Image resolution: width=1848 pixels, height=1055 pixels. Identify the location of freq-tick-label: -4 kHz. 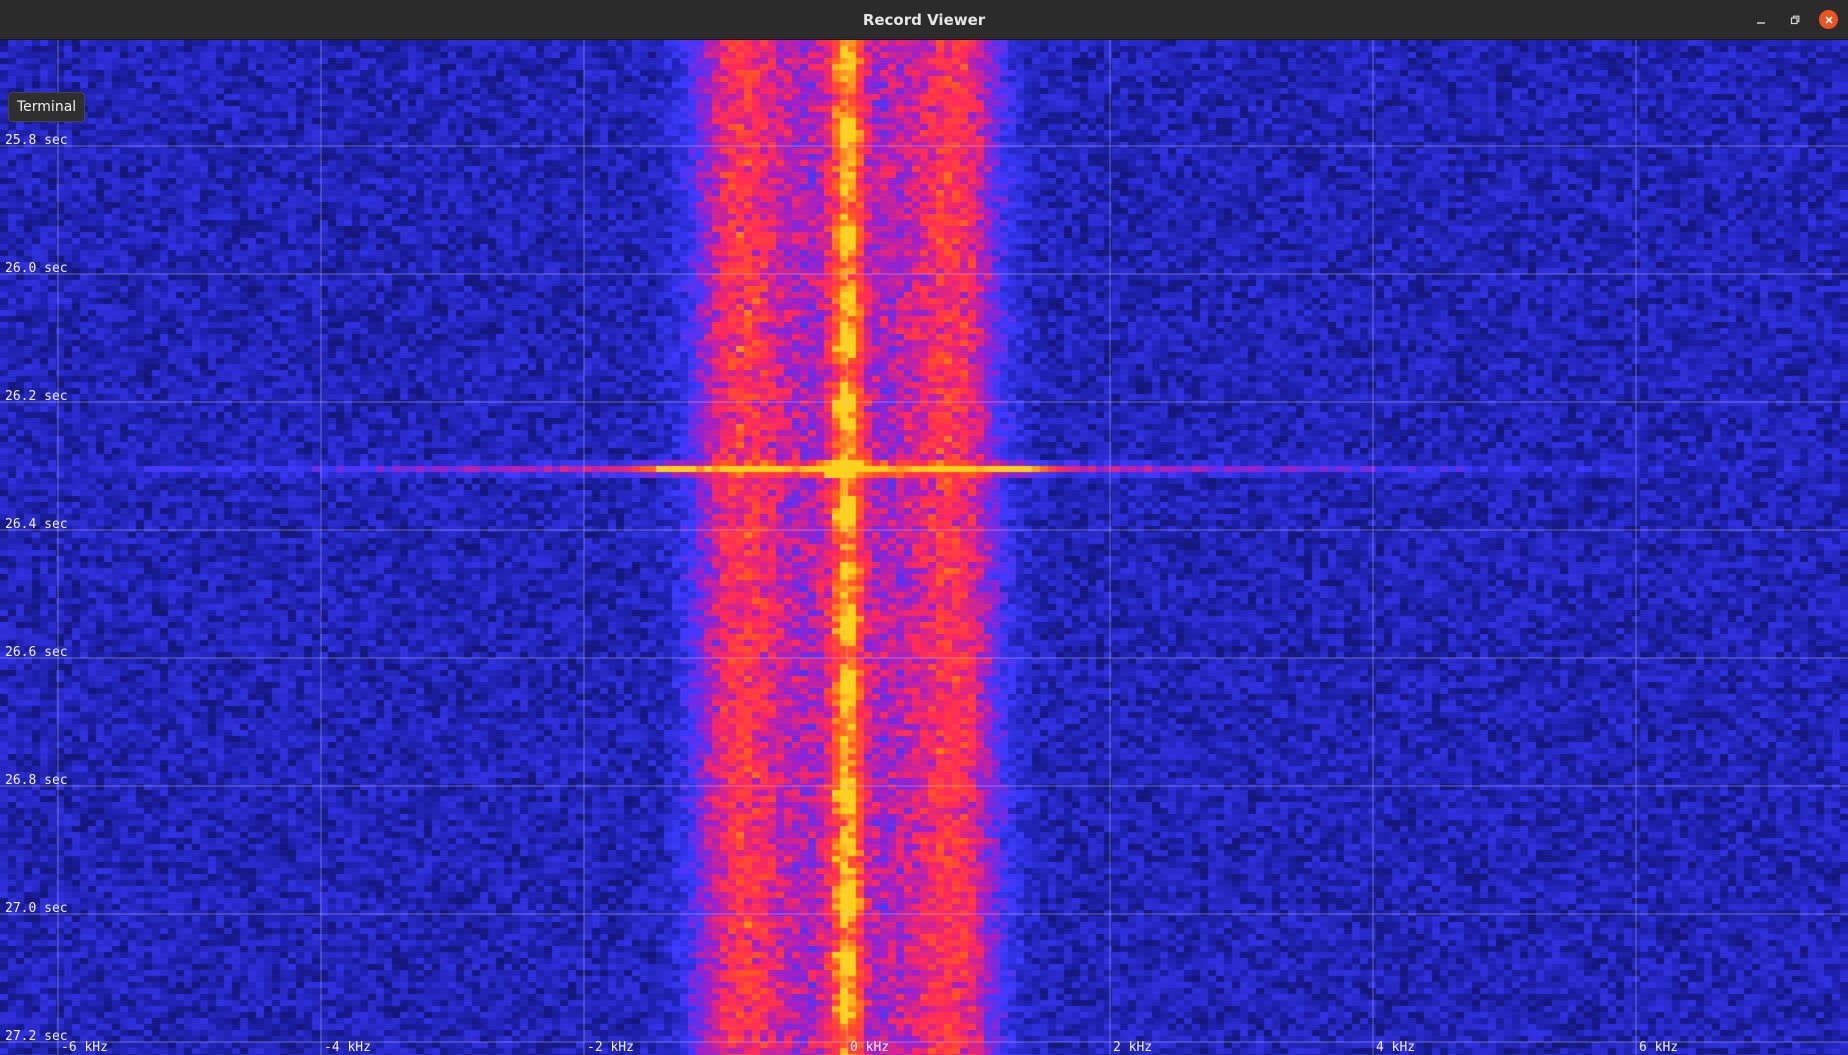
(347, 1047).